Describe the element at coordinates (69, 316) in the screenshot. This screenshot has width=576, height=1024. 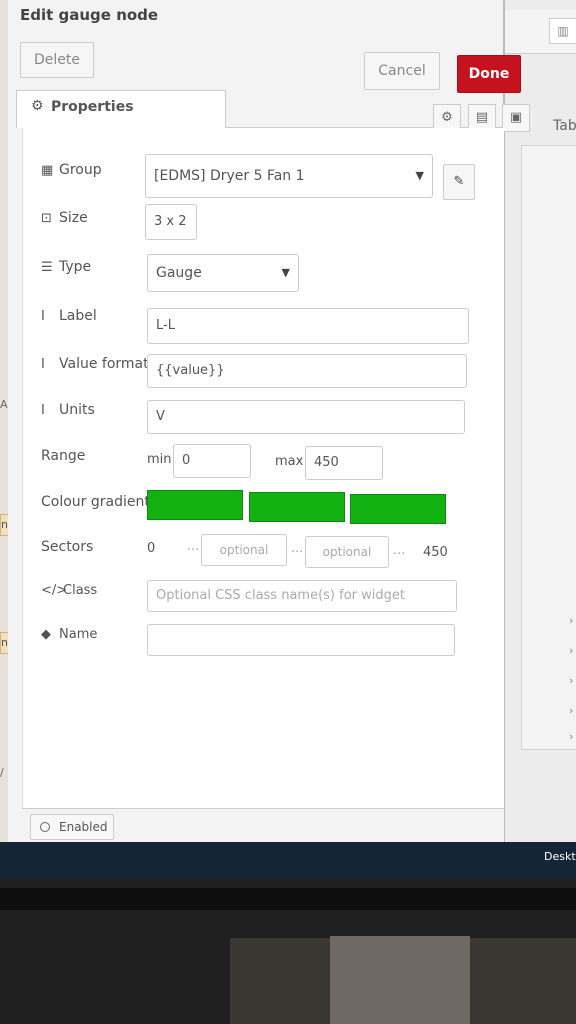
I see `label-label: I Label` at that location.